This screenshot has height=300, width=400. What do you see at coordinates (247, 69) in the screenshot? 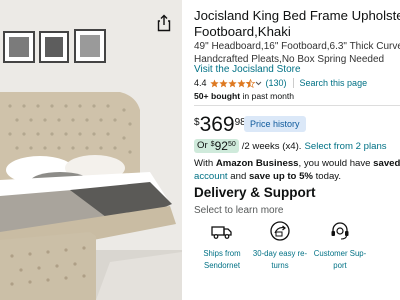
I see `store-link: Visit the Jocisland Store` at bounding box center [247, 69].